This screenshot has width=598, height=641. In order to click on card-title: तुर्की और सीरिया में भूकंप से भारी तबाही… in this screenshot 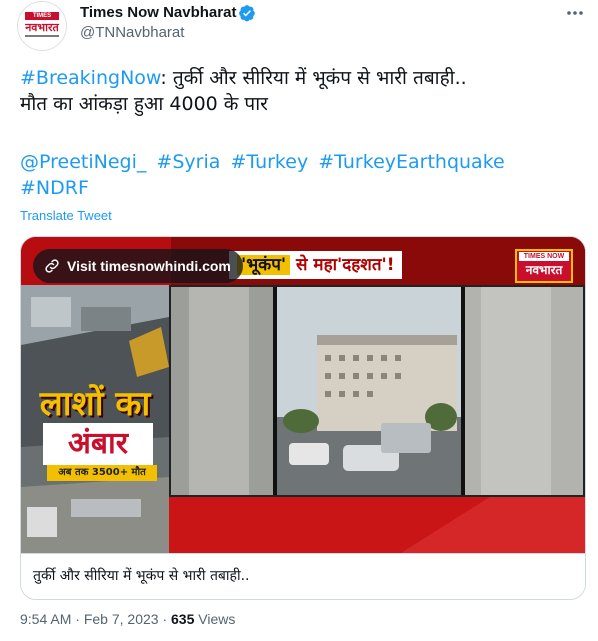, I will do `click(141, 575)`.